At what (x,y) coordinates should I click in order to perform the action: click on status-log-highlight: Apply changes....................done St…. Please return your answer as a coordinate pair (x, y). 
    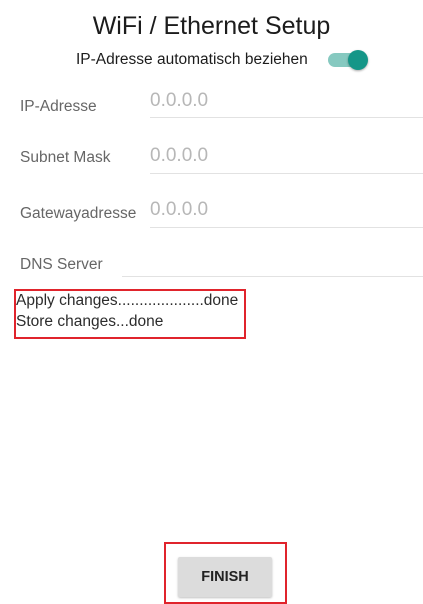
    Looking at the image, I should click on (130, 314).